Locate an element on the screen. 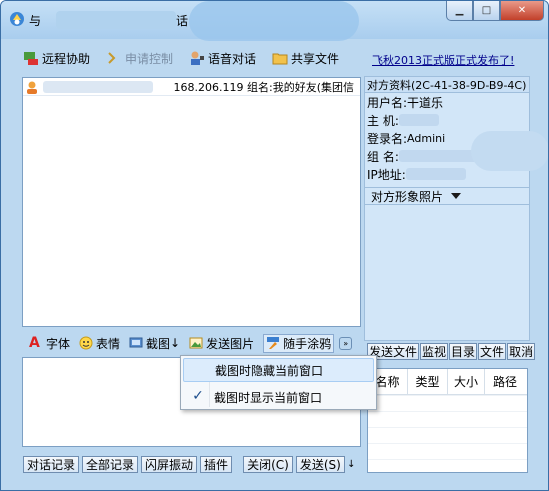 Image resolution: width=549 pixels, height=491 pixels. send-button: 发送(S) is located at coordinates (320, 464).